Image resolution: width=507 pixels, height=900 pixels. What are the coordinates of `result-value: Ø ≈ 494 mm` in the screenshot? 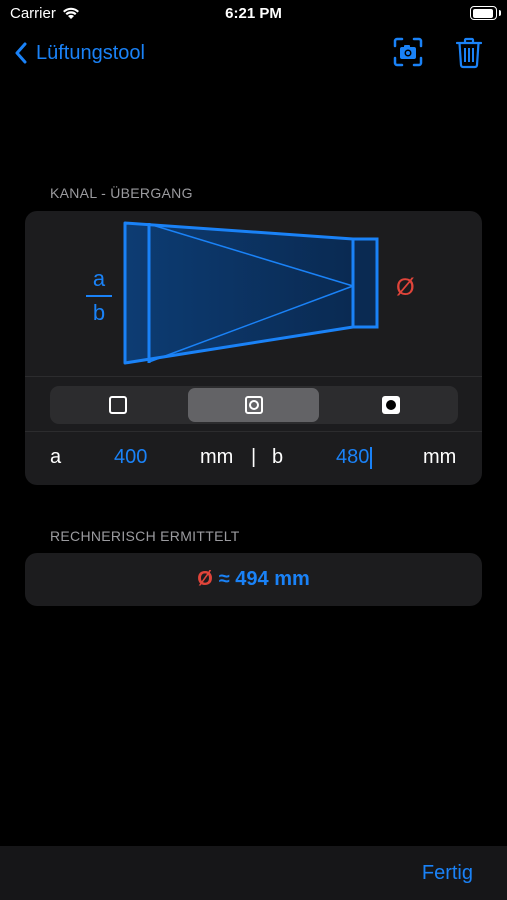 It's located at (253, 579).